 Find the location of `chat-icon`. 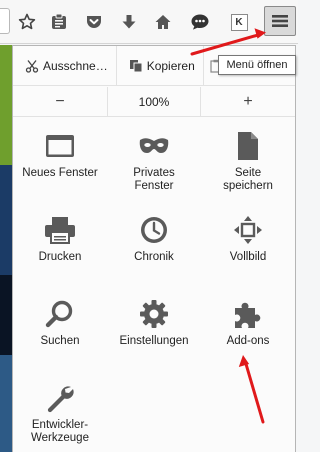

chat-icon is located at coordinates (200, 22).